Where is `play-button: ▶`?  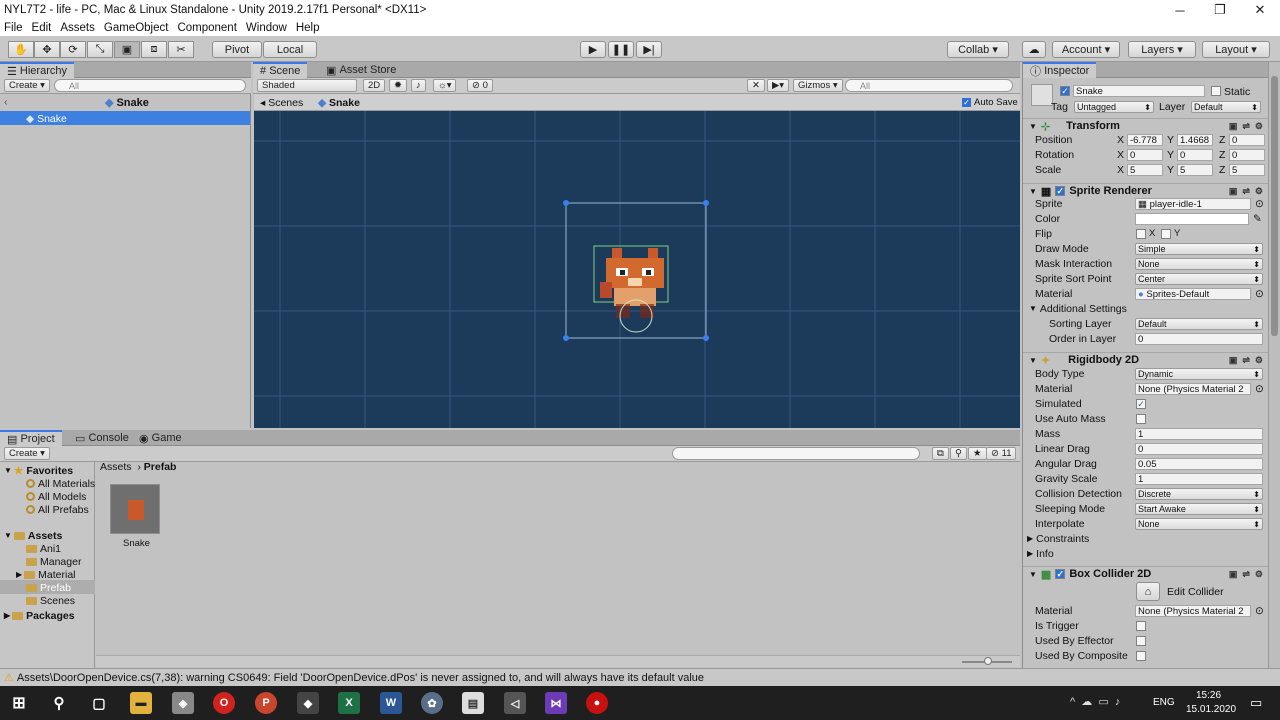 play-button: ▶ is located at coordinates (593, 49).